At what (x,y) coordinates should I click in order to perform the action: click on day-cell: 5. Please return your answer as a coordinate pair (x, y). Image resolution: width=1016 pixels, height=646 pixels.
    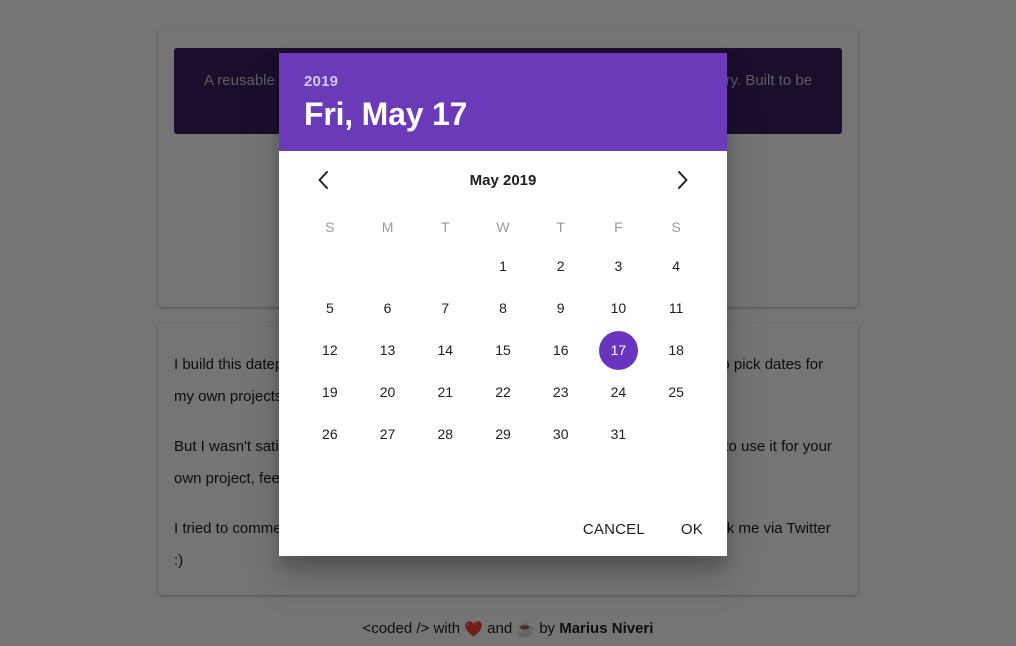
    Looking at the image, I should click on (330, 308).